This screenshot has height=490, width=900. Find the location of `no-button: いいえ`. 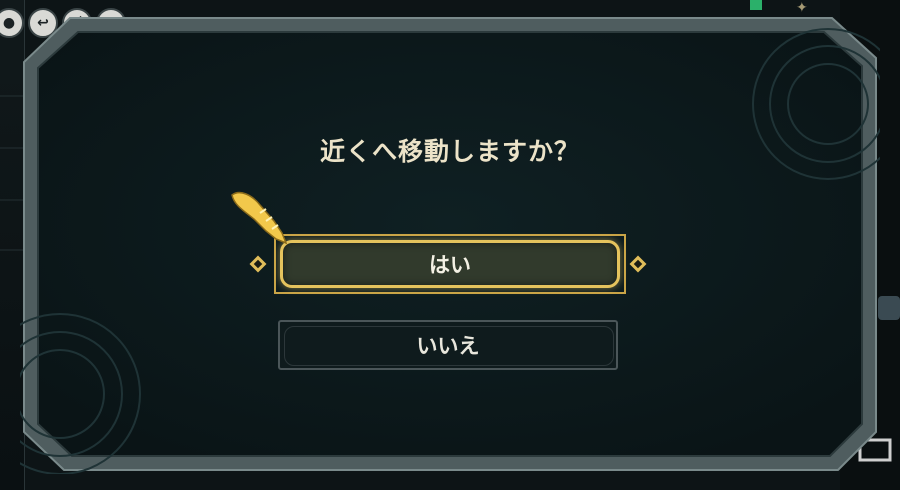

no-button: いいえ is located at coordinates (448, 345).